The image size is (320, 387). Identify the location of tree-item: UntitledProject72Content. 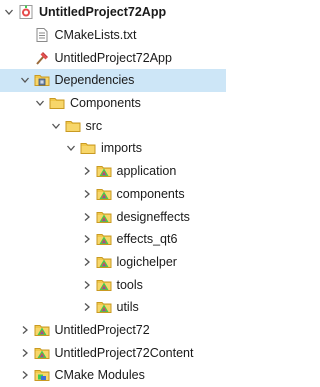
(103, 352).